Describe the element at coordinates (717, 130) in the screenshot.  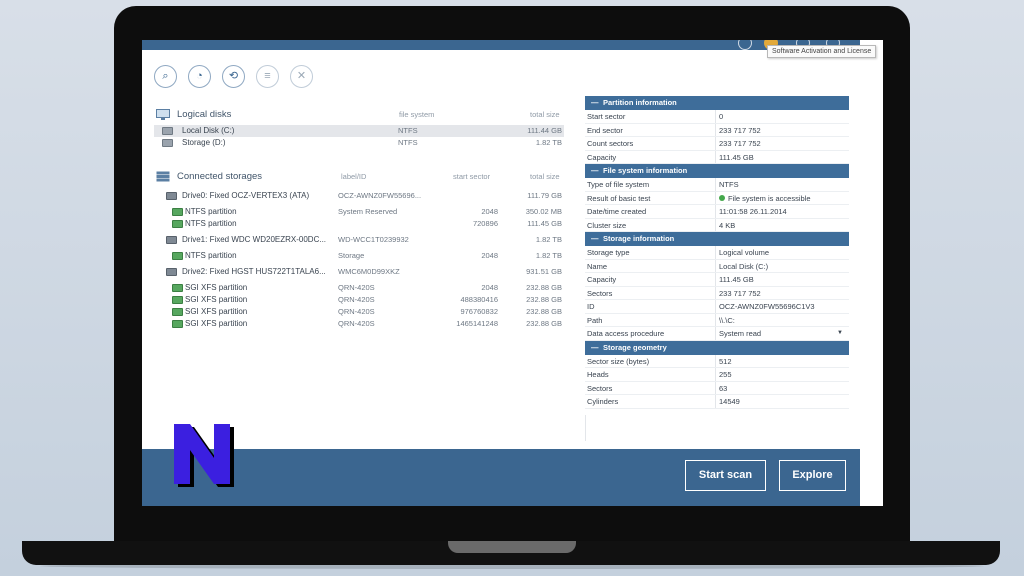
I see `property-row: End sector 233 717 752` at that location.